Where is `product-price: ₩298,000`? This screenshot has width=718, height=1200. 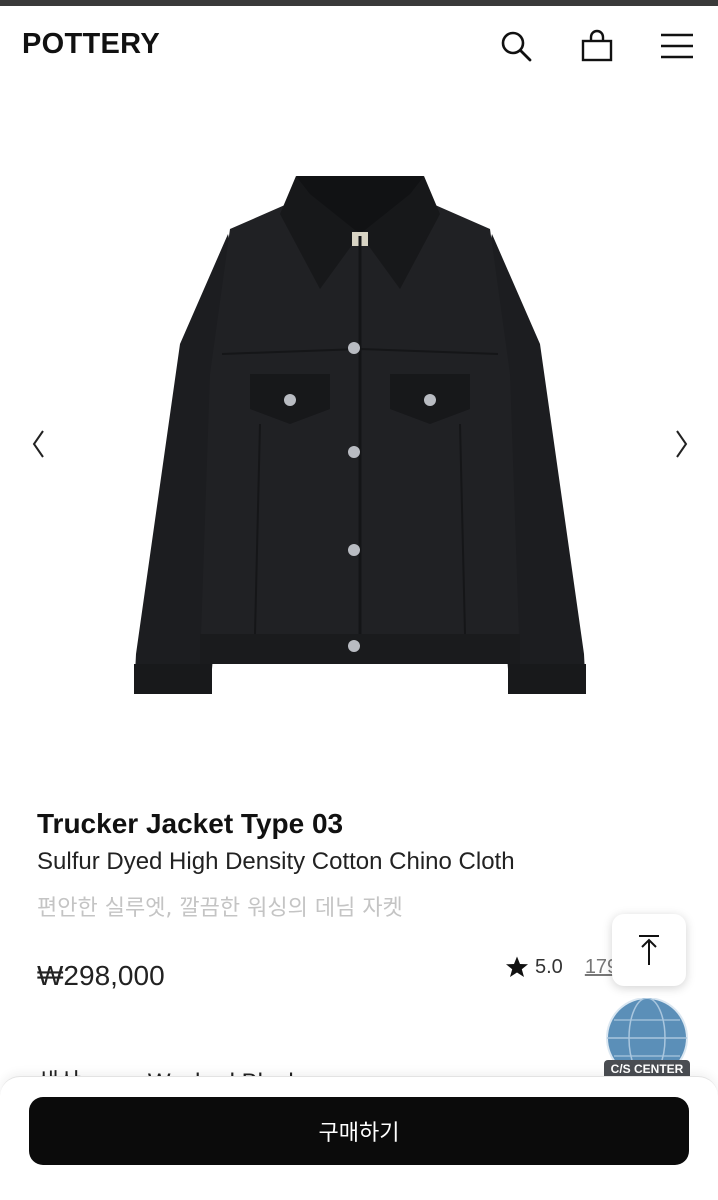 product-price: ₩298,000 is located at coordinates (101, 975).